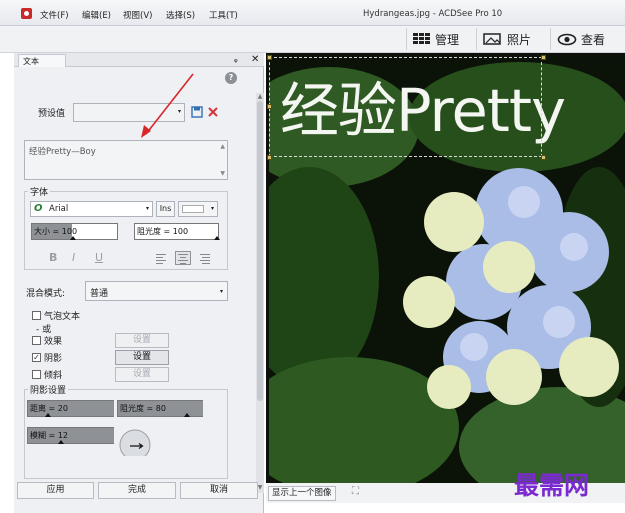 The image size is (625, 513). I want to click on shadow-opacity-slider-text: 阻光度 = 80, so click(143, 408).